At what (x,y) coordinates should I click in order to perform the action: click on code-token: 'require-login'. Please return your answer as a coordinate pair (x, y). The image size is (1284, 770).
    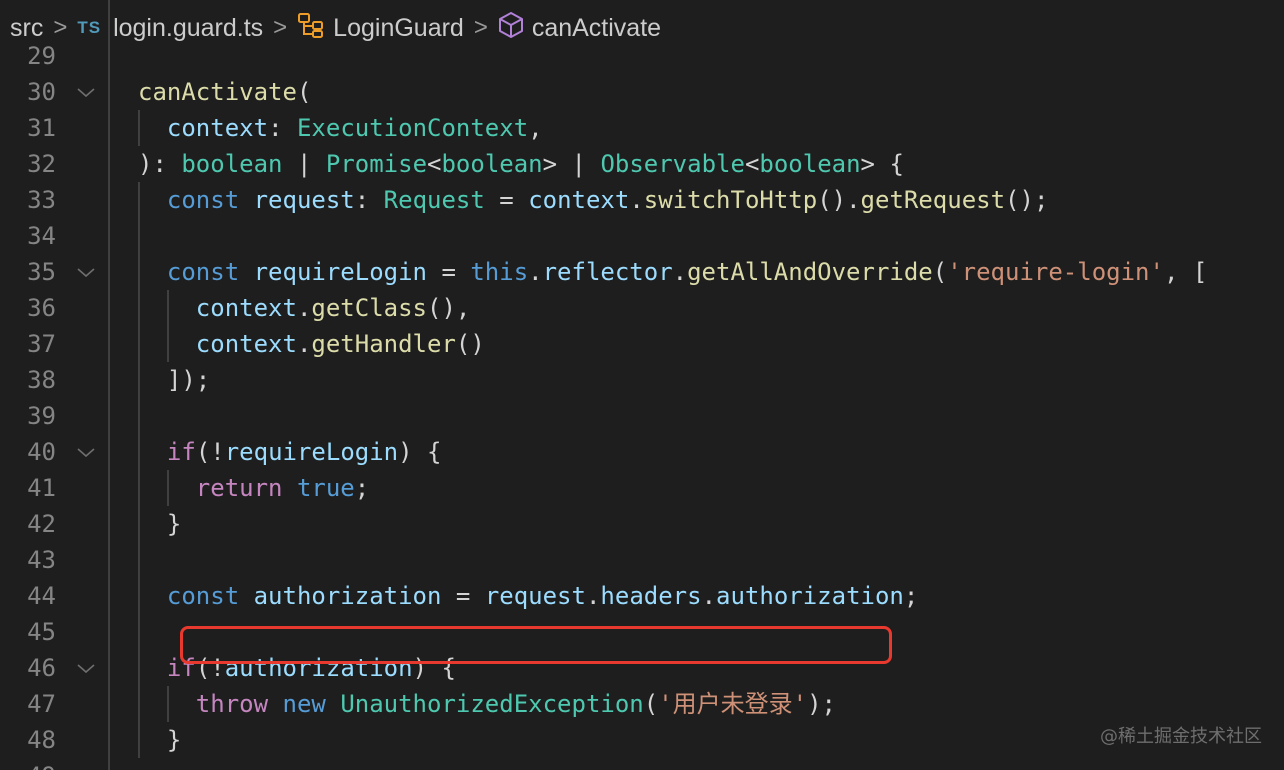
    Looking at the image, I should click on (1055, 272).